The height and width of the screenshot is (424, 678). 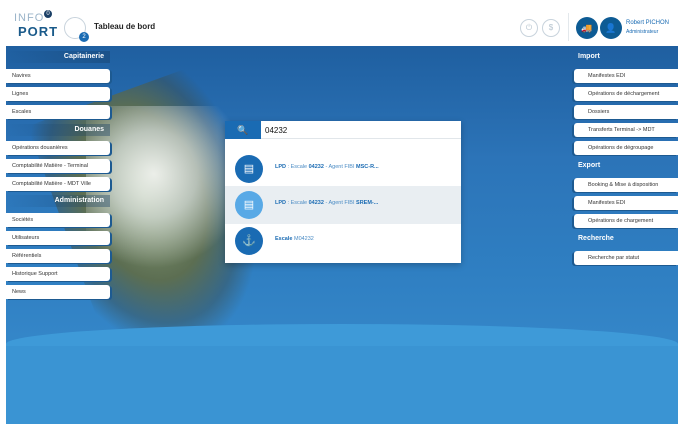 What do you see at coordinates (360, 130) in the screenshot?
I see `search-input` at bounding box center [360, 130].